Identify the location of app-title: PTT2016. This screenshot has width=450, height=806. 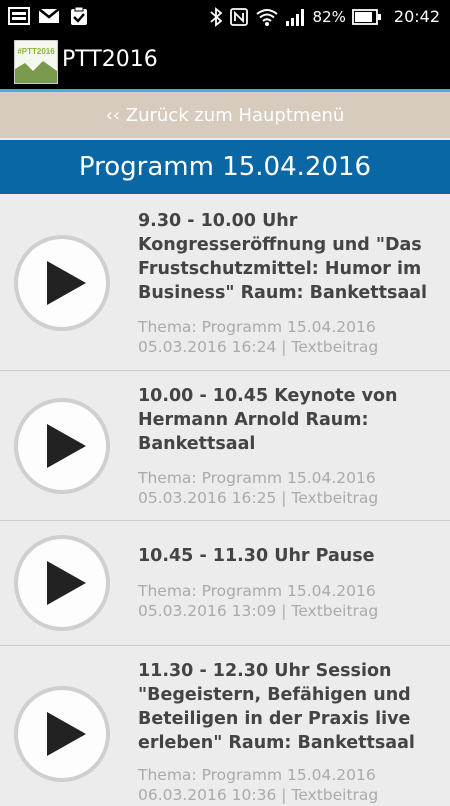
(110, 59).